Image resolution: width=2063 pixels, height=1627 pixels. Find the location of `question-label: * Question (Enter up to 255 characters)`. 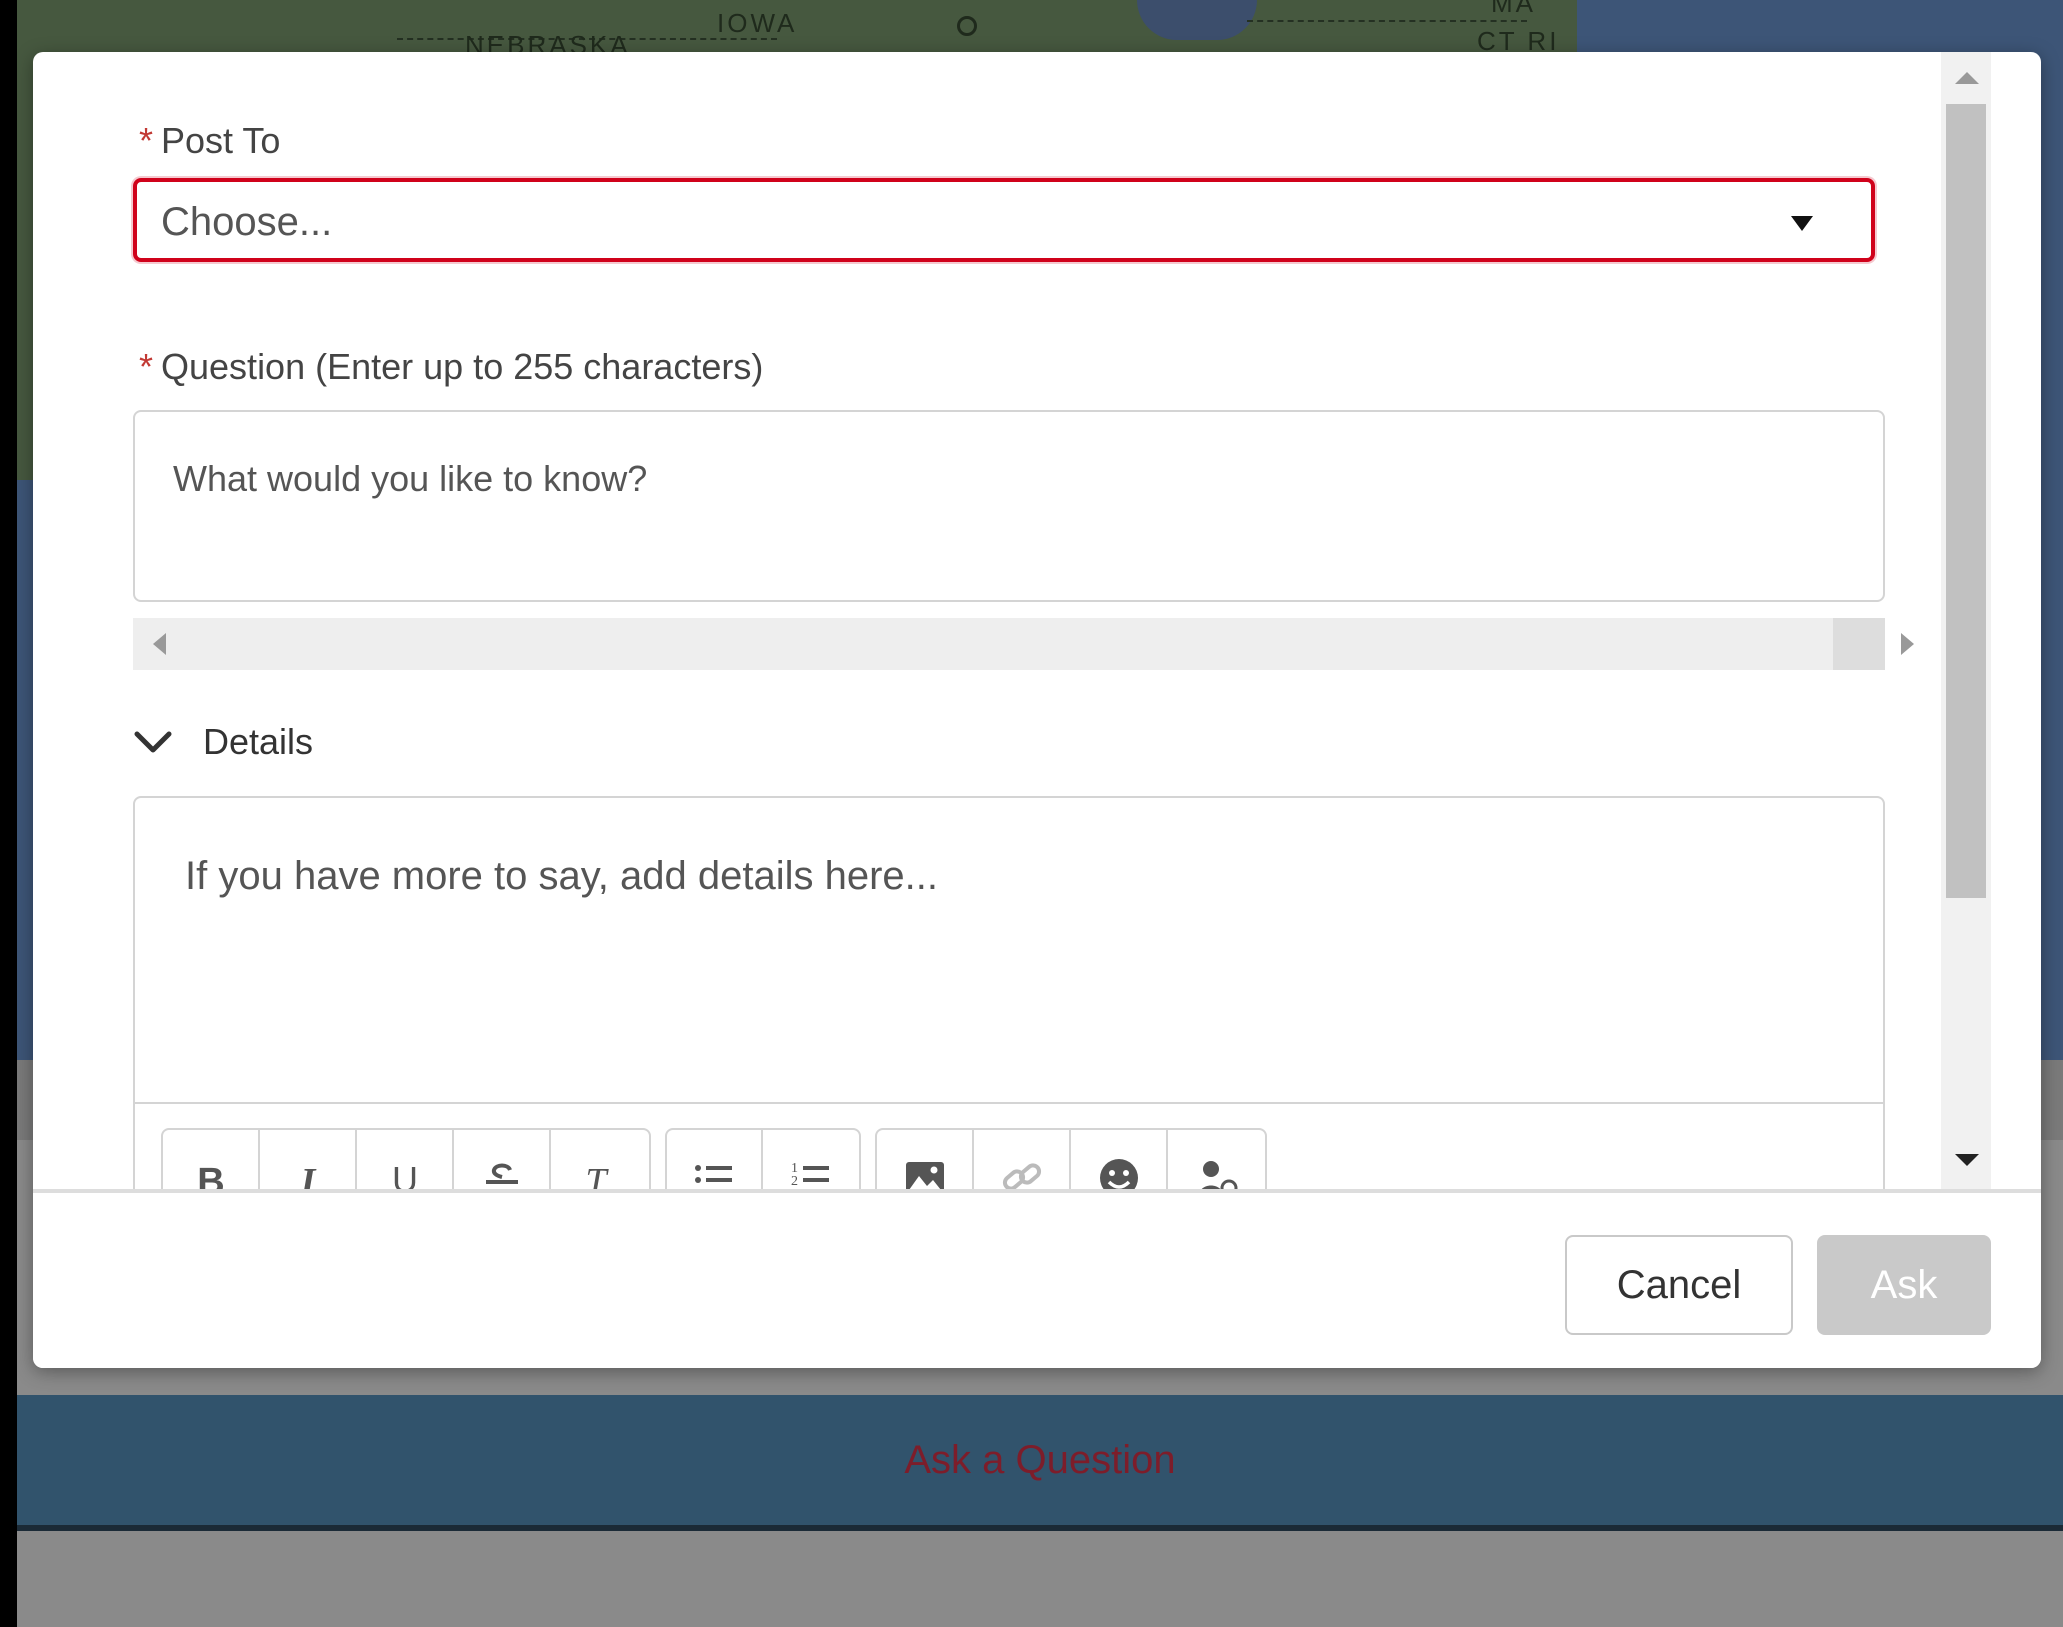

question-label: * Question (Enter up to 255 characters) is located at coordinates (451, 367).